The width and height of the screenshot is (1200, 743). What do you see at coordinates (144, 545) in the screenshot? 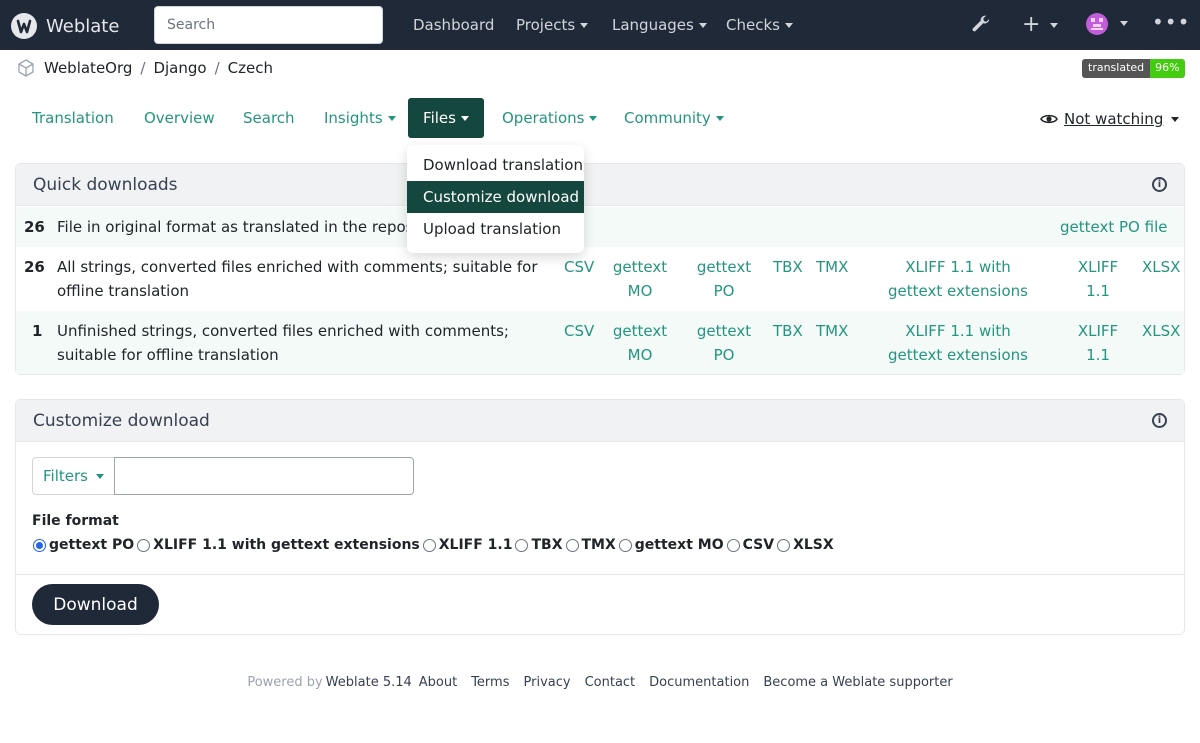
I see `radio-xliff-gettext` at bounding box center [144, 545].